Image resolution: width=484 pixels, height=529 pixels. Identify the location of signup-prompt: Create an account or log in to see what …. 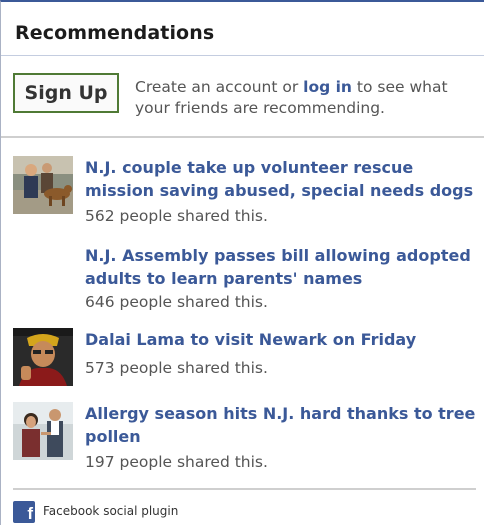
(305, 98).